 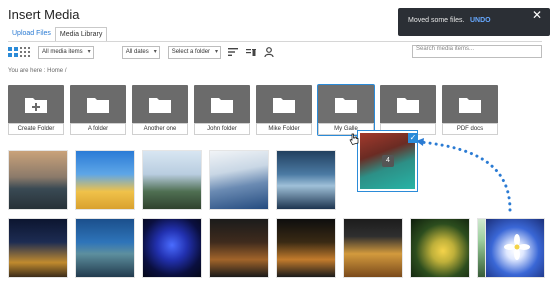 I want to click on folder-tile: John folder, so click(x=222, y=110).